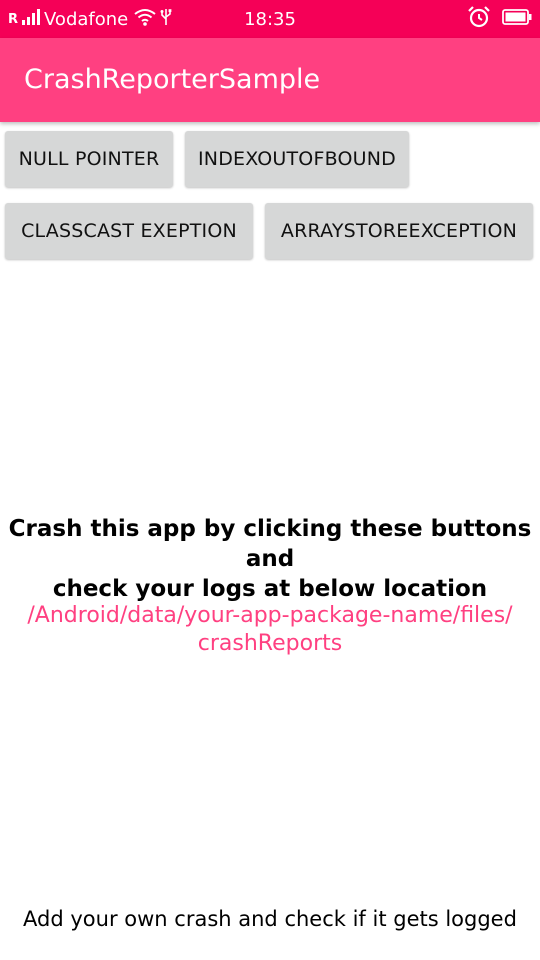 The image size is (540, 960). I want to click on null-pointer-button: NULL POINTER, so click(89, 159).